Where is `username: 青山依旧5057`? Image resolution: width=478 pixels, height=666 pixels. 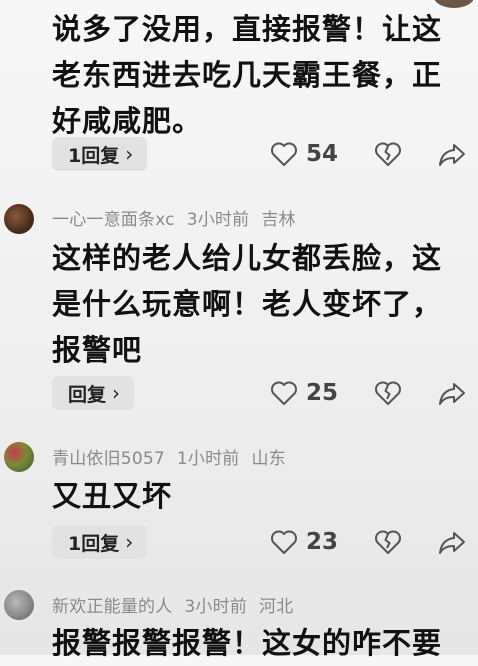
username: 青山依旧5057 is located at coordinates (108, 459).